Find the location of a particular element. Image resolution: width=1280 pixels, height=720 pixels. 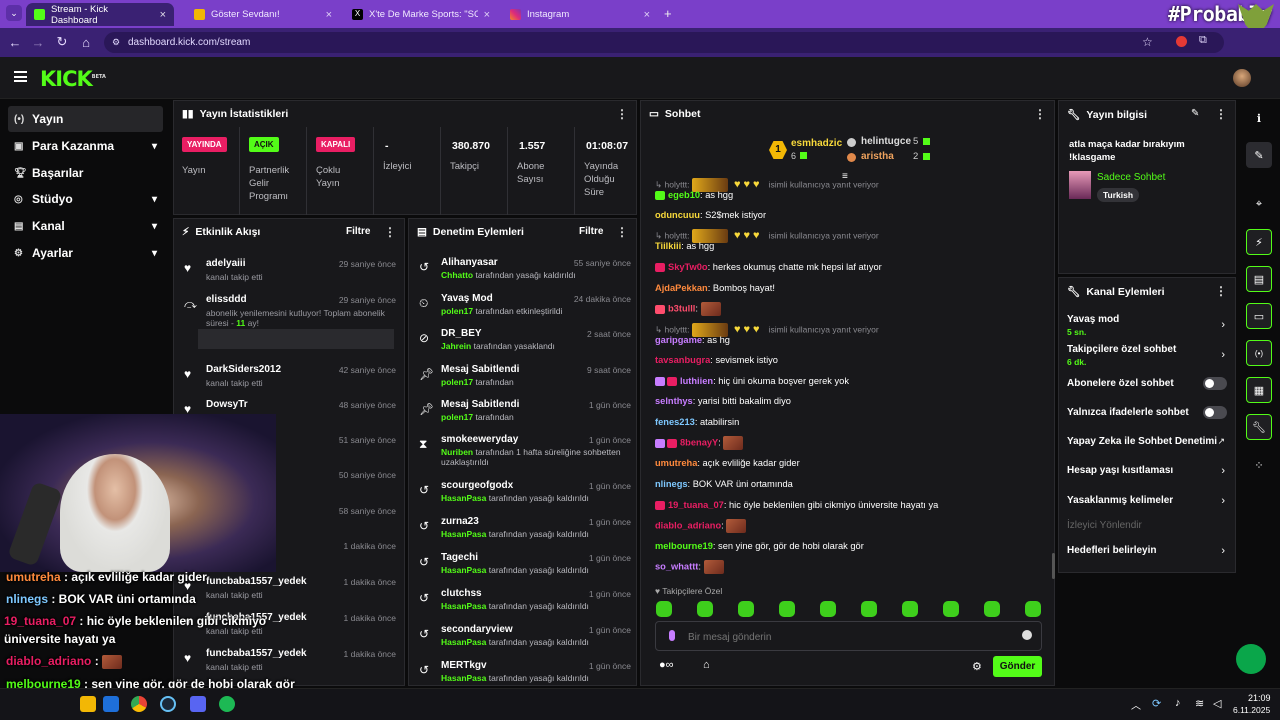

forward-button: → is located at coordinates (38, 42).